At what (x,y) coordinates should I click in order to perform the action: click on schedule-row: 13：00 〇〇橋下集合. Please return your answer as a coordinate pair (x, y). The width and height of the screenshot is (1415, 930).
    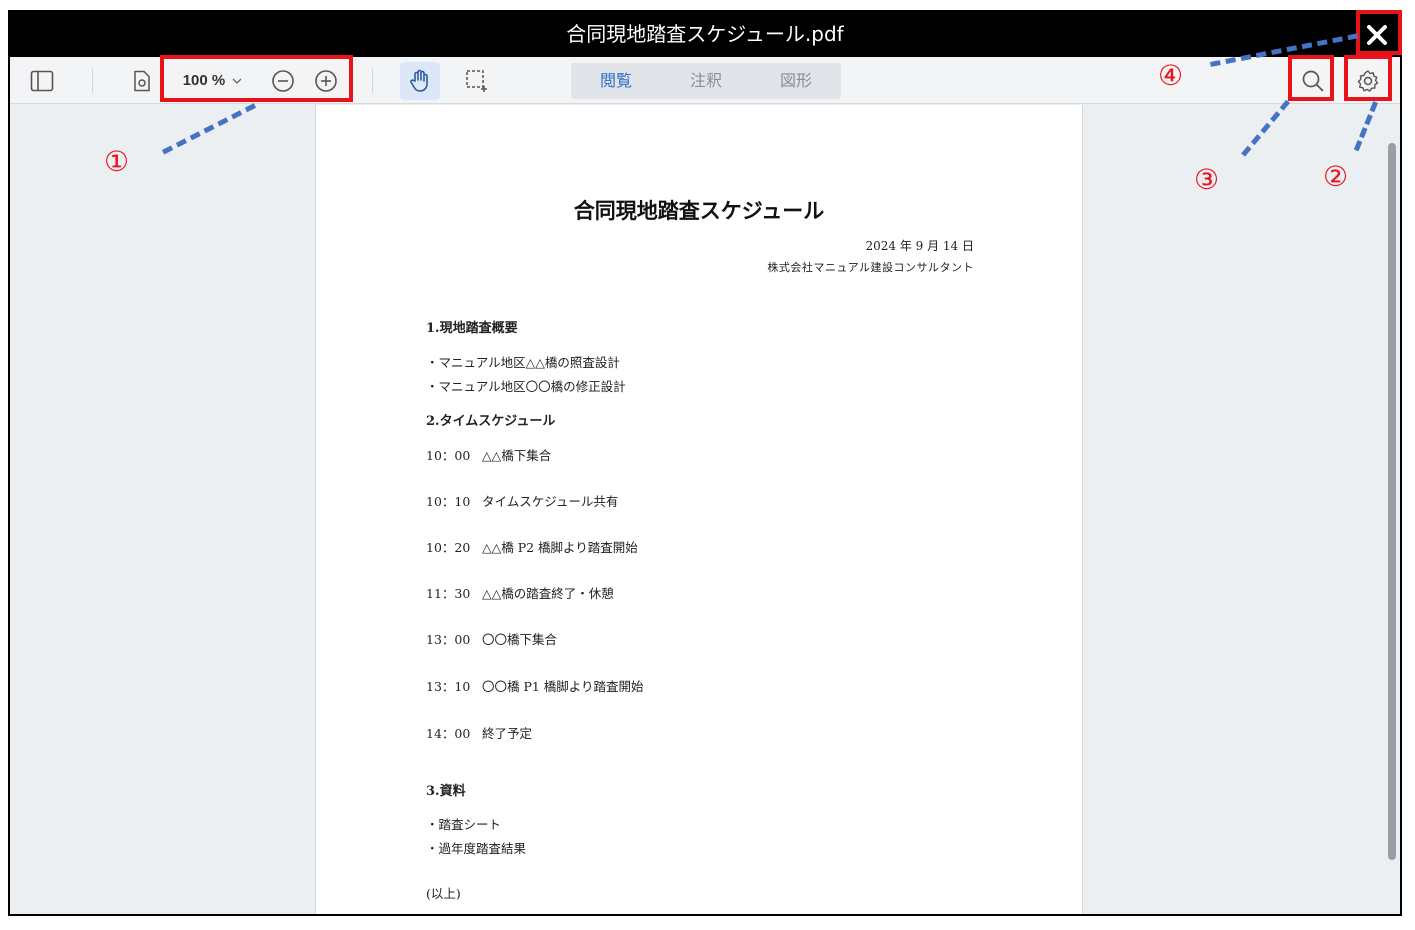
    Looking at the image, I should click on (491, 638).